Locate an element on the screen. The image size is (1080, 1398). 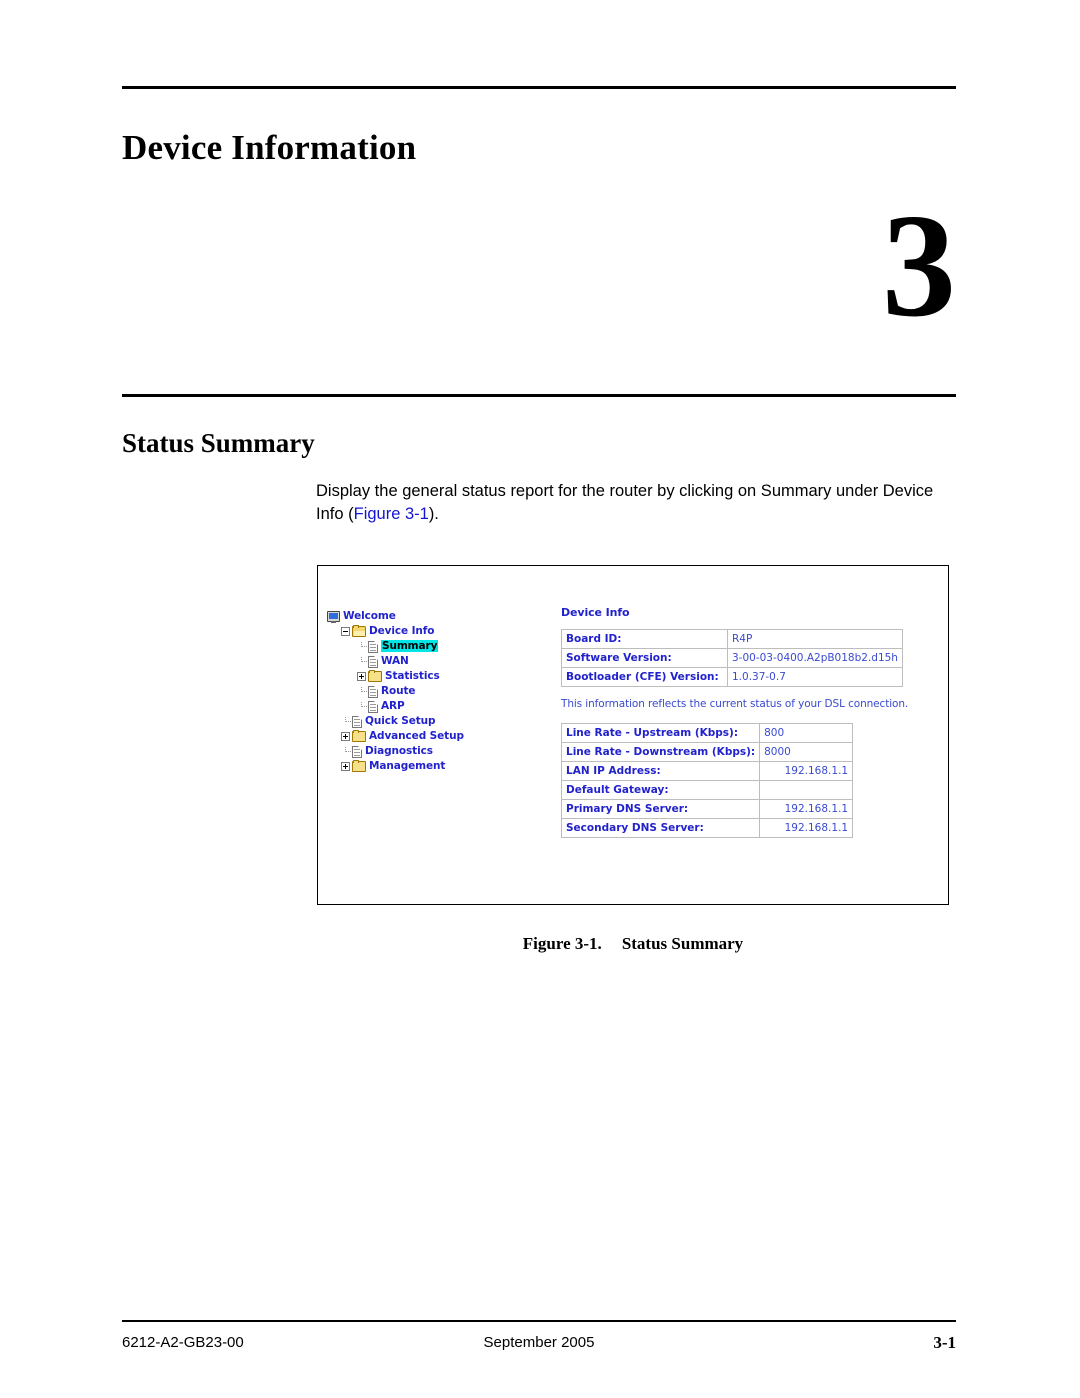
row-label: Software Version: is located at coordinates (644, 658).